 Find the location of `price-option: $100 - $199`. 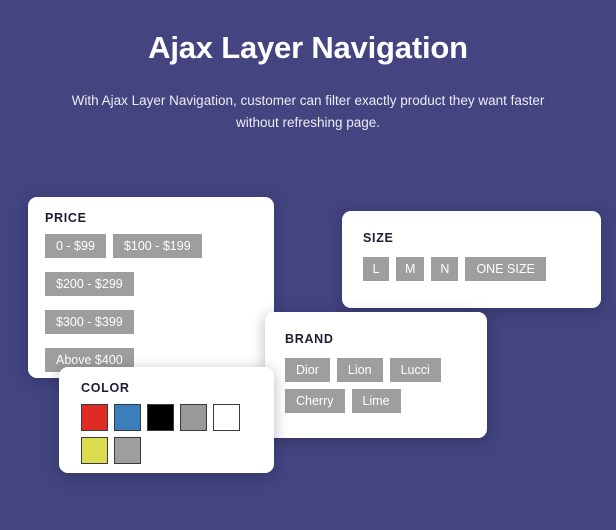

price-option: $100 - $199 is located at coordinates (157, 246).